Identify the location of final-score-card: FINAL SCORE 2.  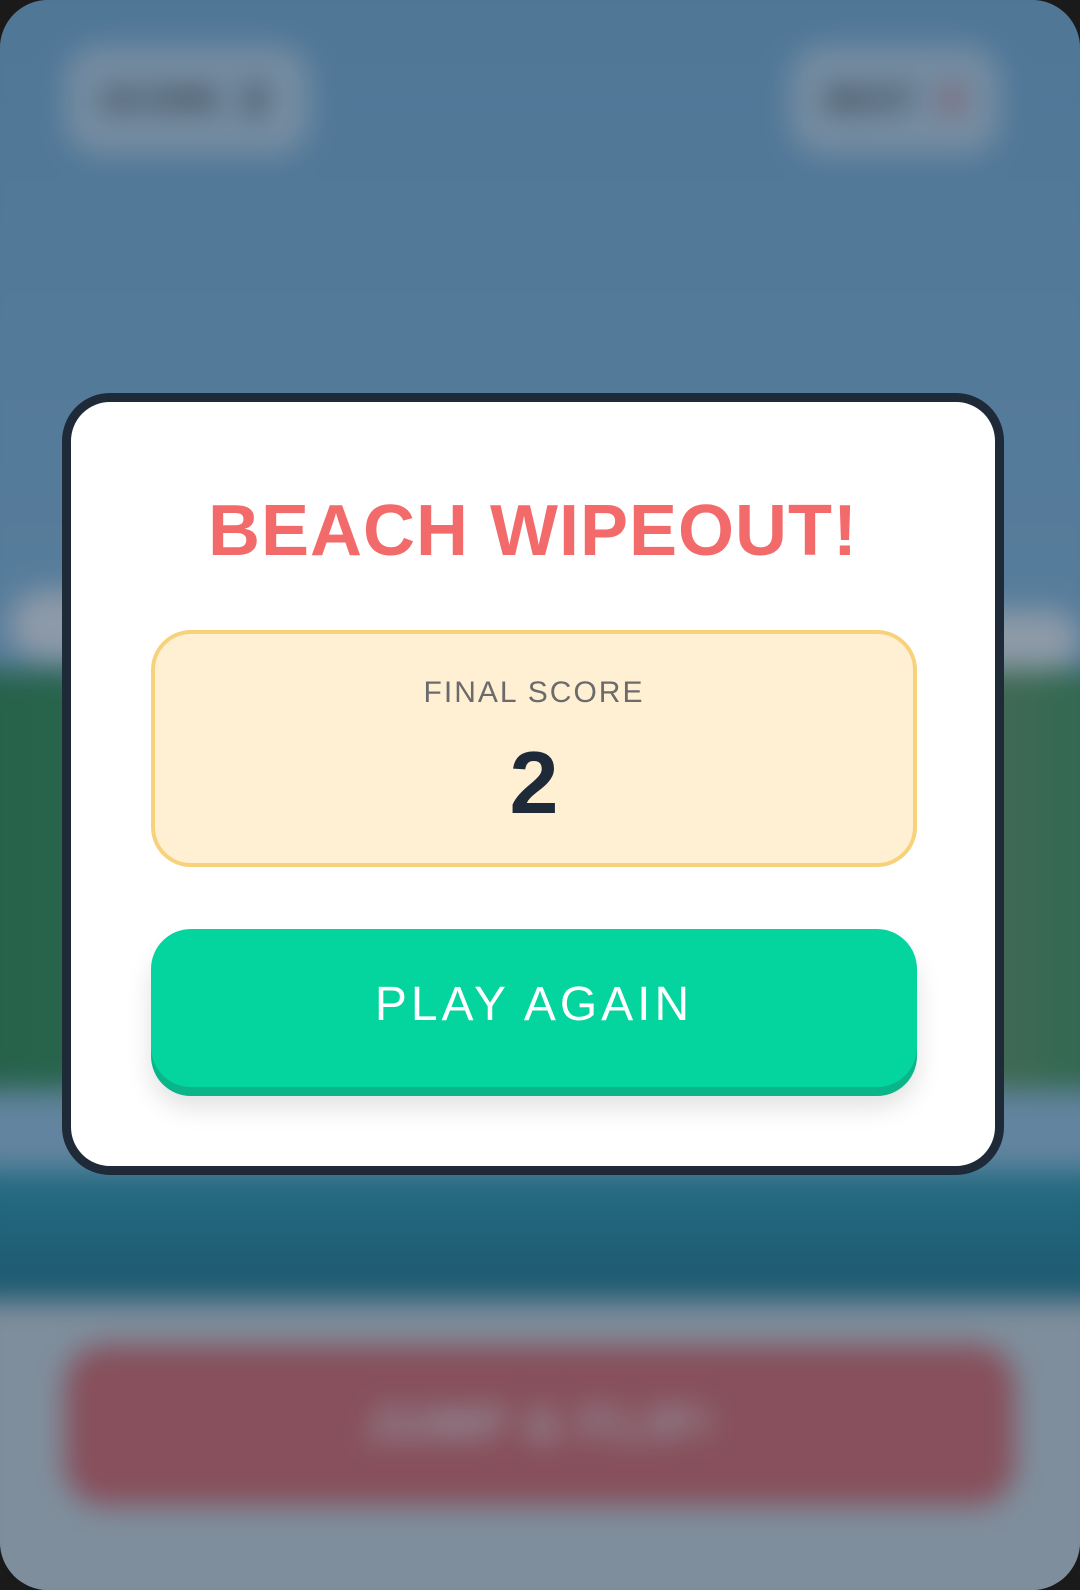
(534, 748).